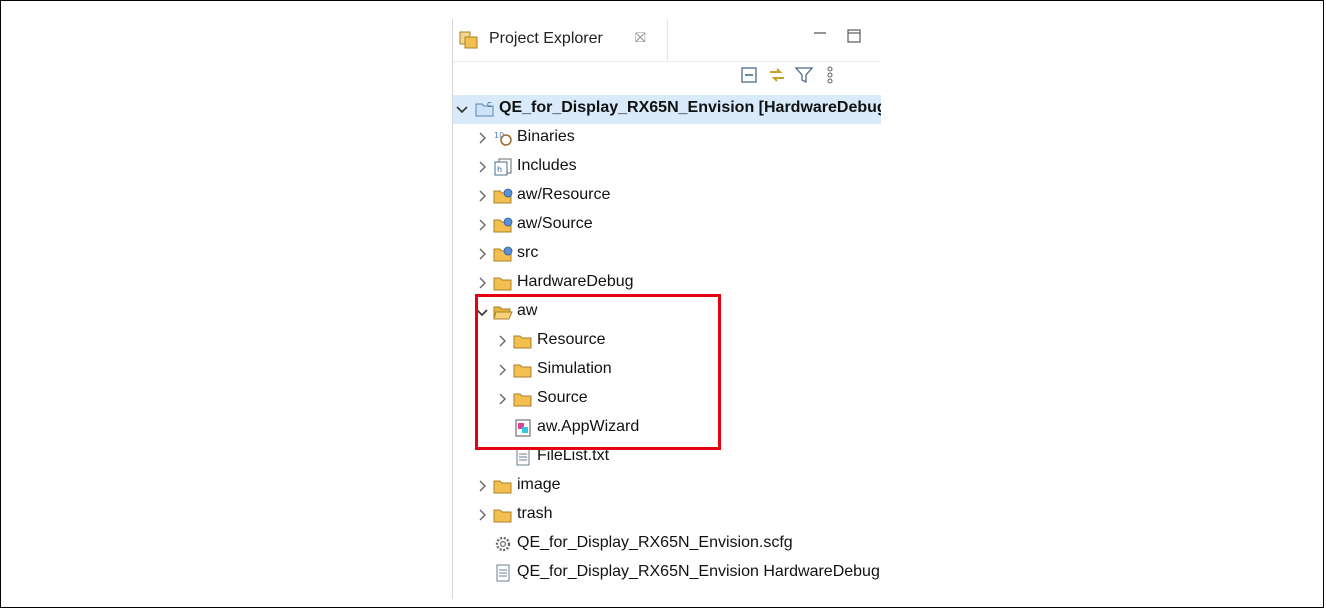 The width and height of the screenshot is (1326, 610). I want to click on svg-text: h, so click(499, 169).